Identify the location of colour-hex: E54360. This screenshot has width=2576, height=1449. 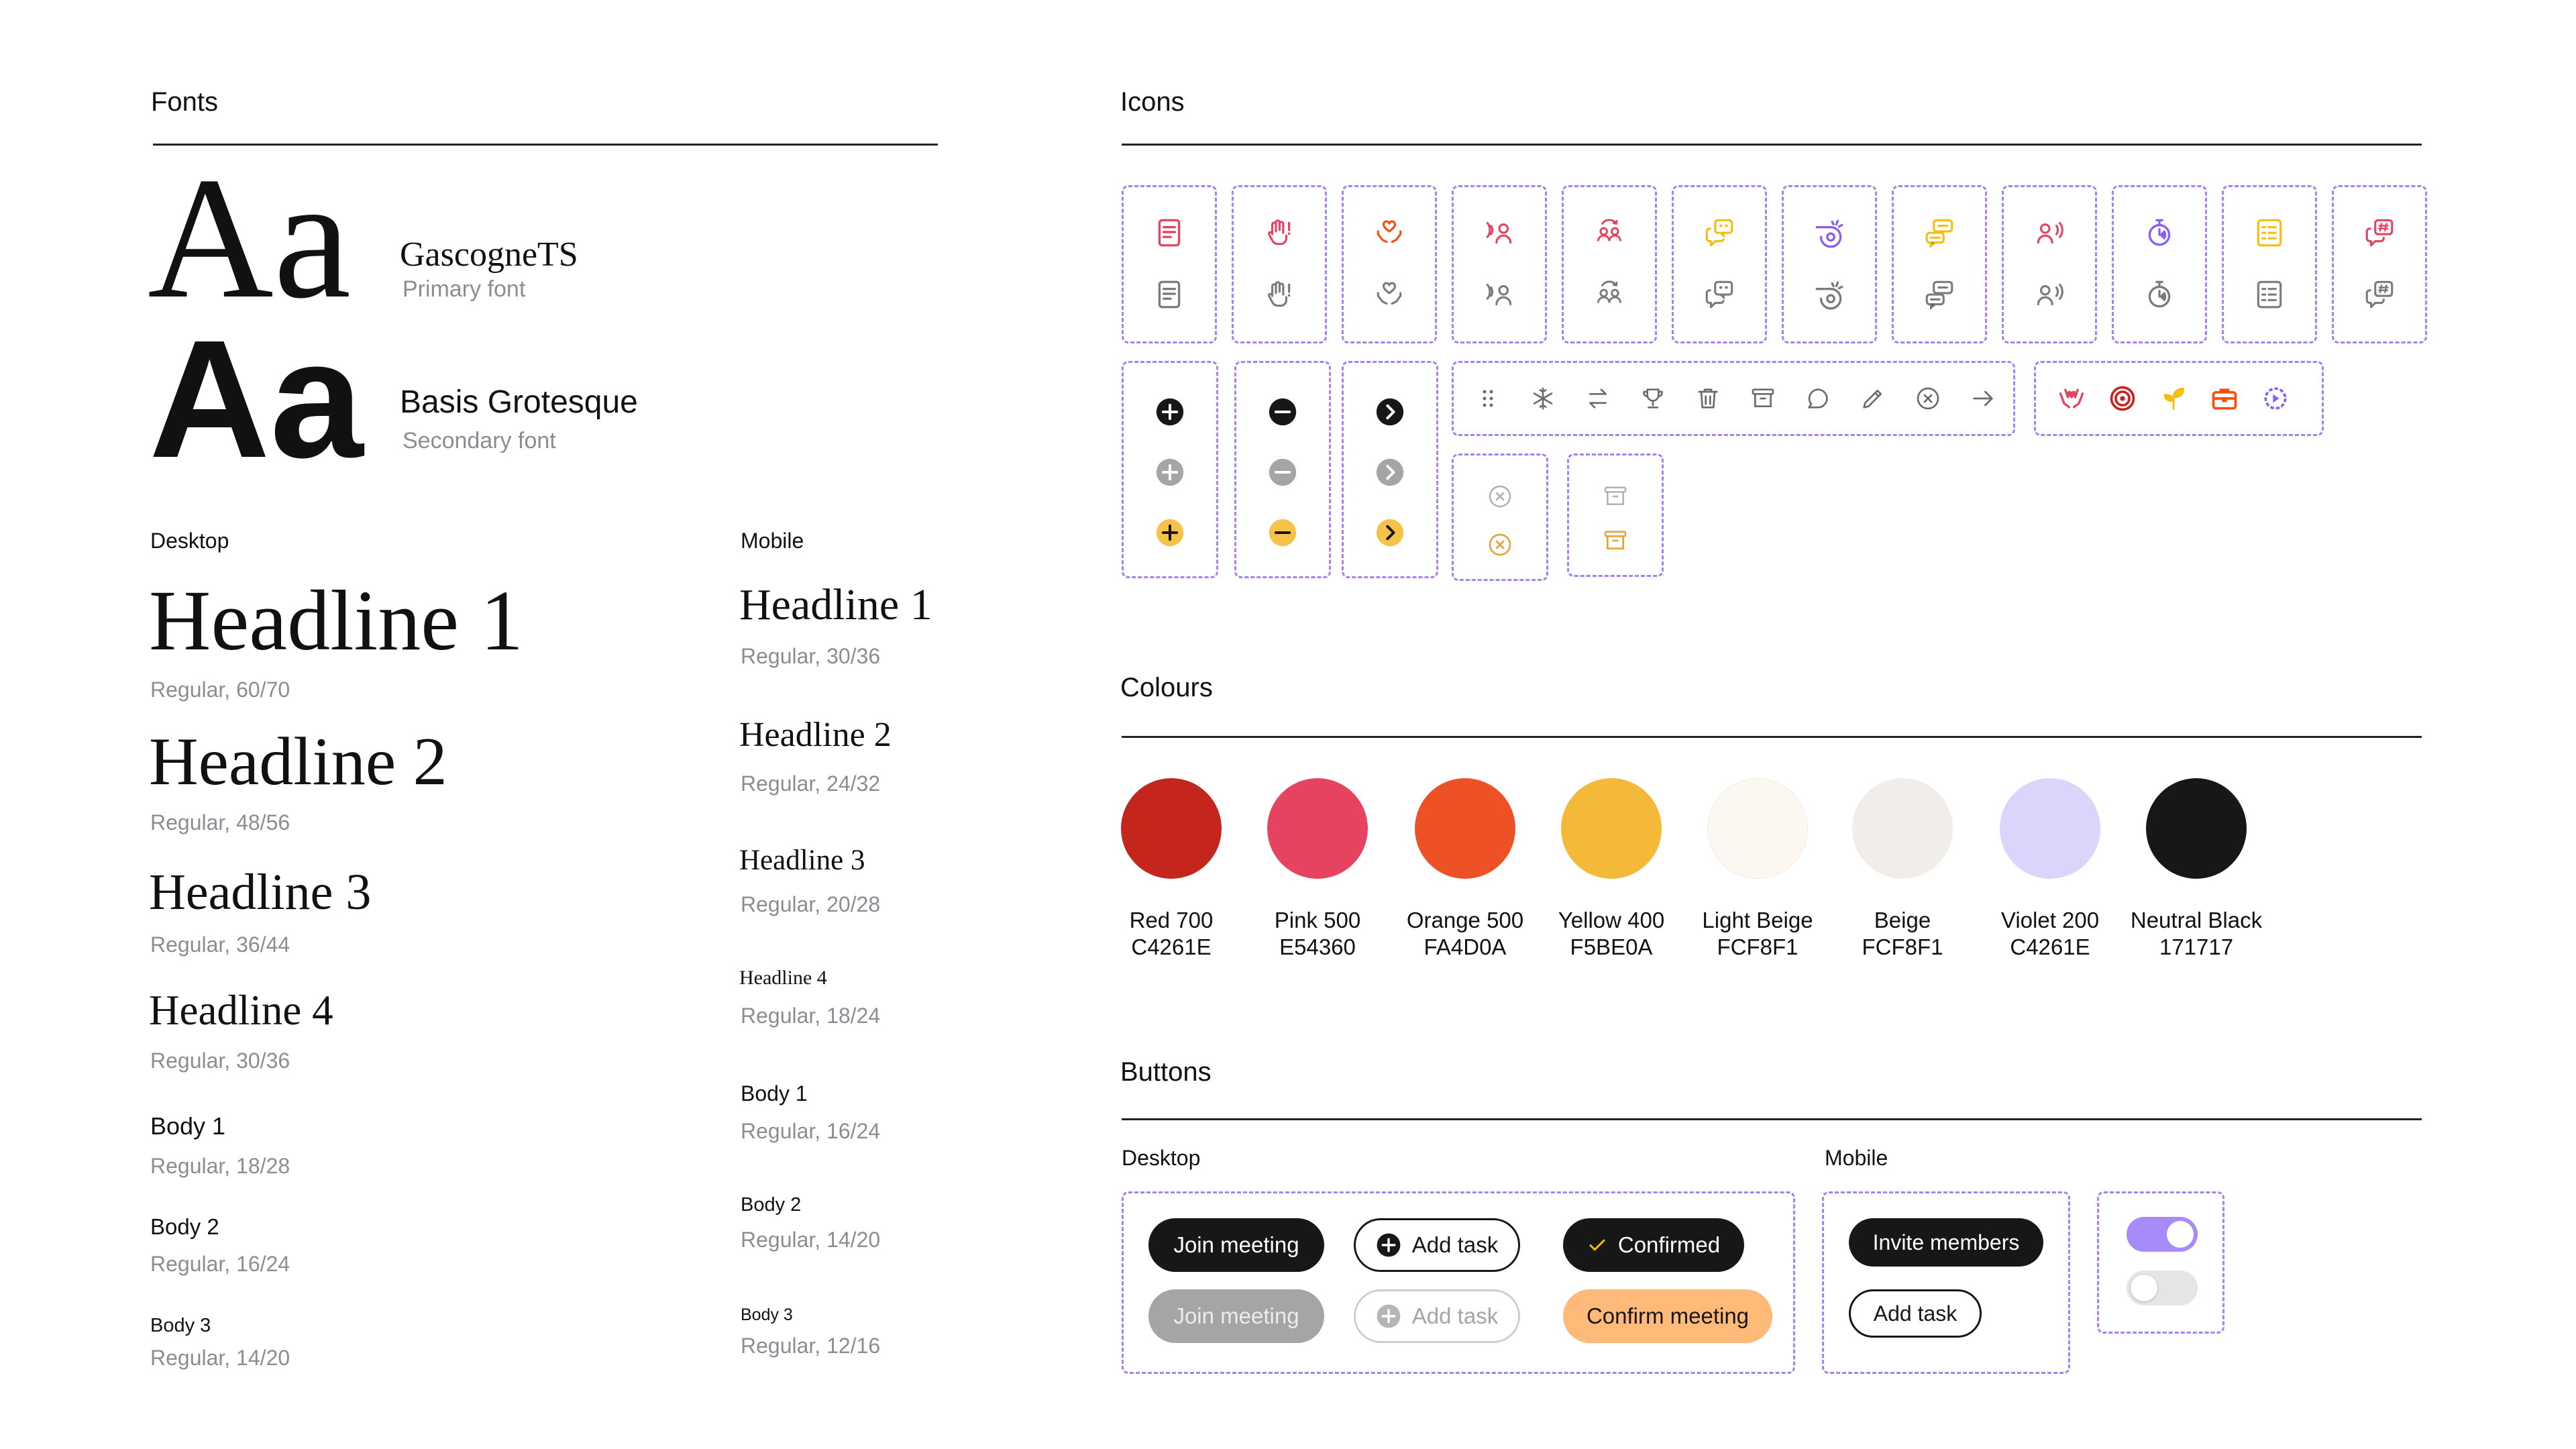
(1317, 946).